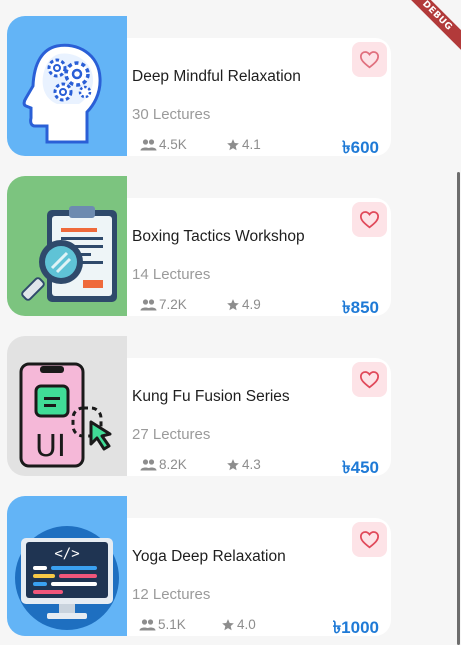  I want to click on students-count: 8.2K, so click(173, 464).